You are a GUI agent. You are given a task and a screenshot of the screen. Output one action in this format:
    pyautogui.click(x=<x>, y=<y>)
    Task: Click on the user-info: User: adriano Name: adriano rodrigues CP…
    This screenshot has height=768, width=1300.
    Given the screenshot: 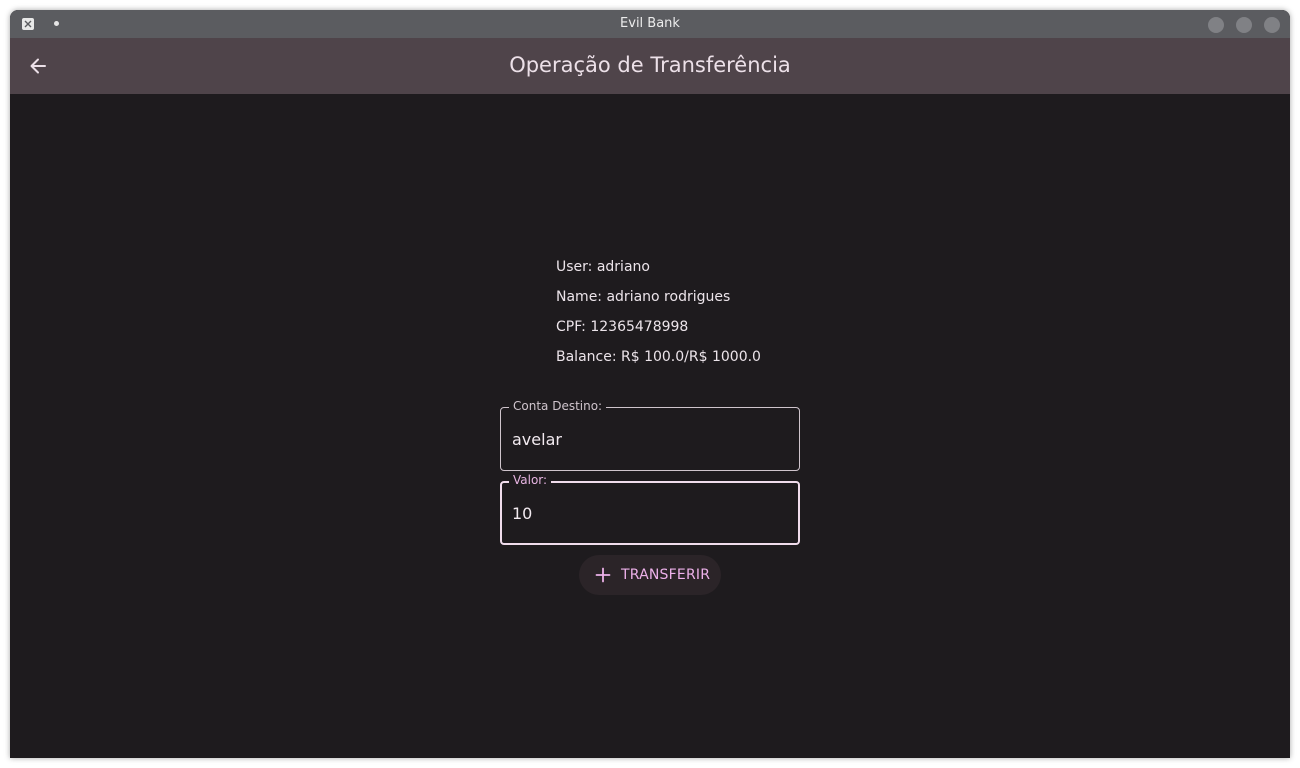 What is the action you would take?
    pyautogui.click(x=658, y=318)
    